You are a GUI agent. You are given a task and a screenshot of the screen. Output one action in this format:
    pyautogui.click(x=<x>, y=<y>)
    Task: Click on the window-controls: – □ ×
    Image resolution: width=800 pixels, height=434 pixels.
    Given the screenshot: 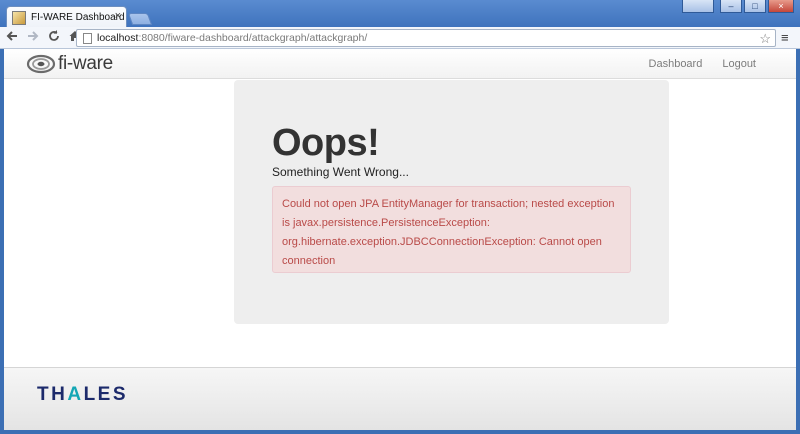 What is the action you would take?
    pyautogui.click(x=738, y=6)
    